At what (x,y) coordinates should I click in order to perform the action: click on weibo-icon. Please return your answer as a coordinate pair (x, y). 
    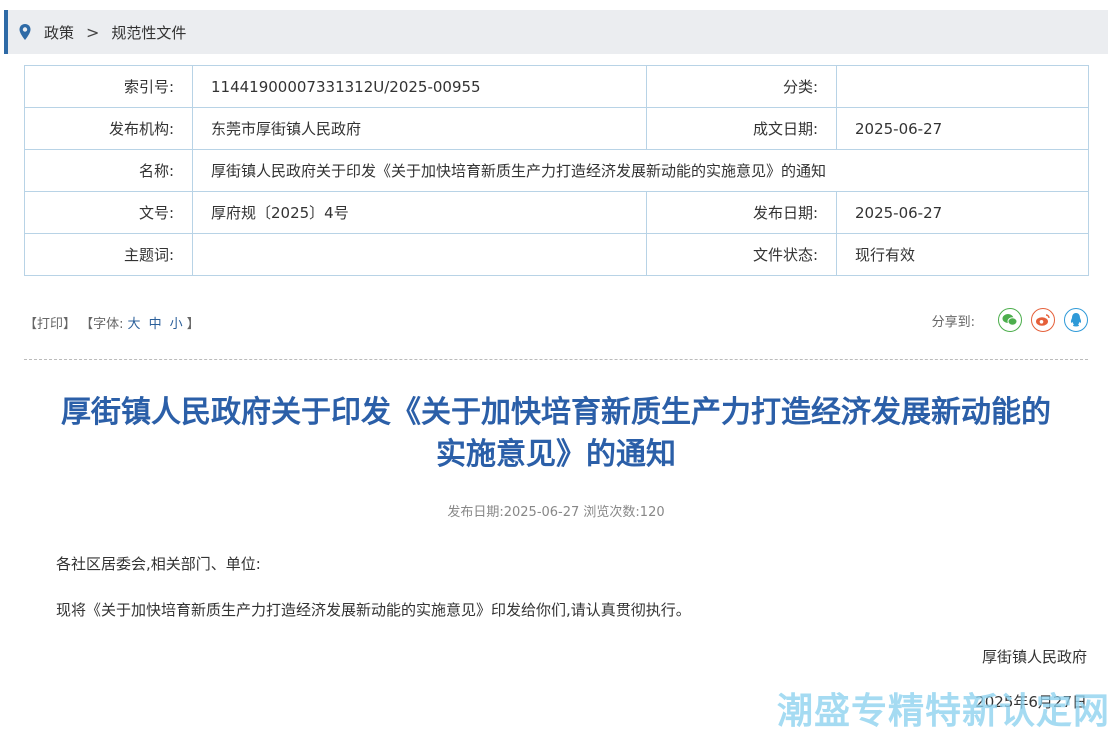
    Looking at the image, I should click on (1043, 320).